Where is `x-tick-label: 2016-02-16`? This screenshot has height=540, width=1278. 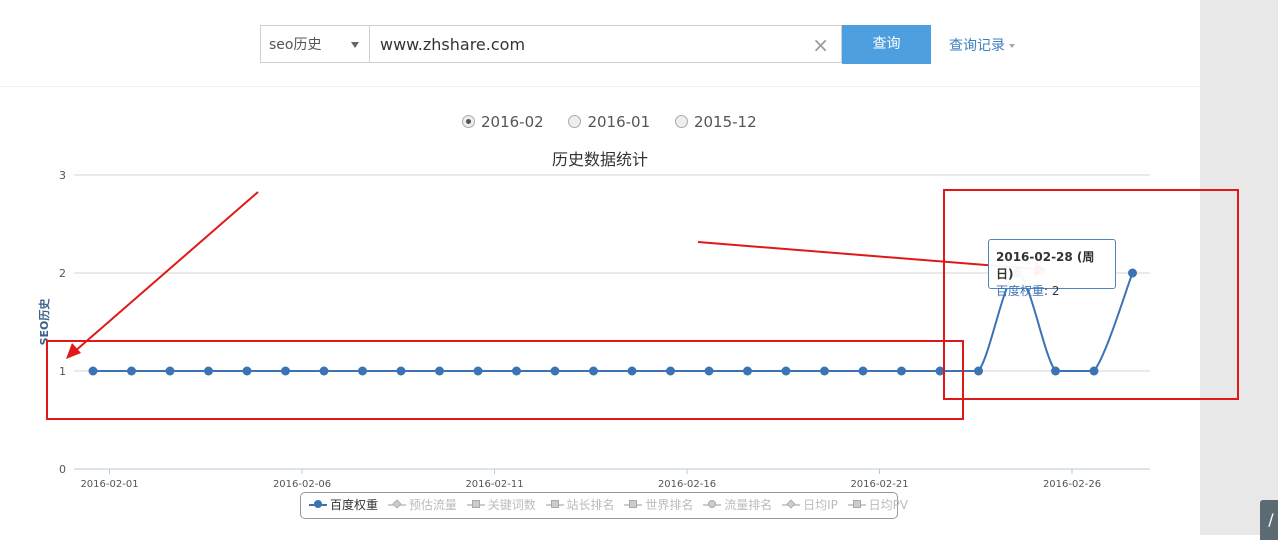
x-tick-label: 2016-02-16 is located at coordinates (687, 484).